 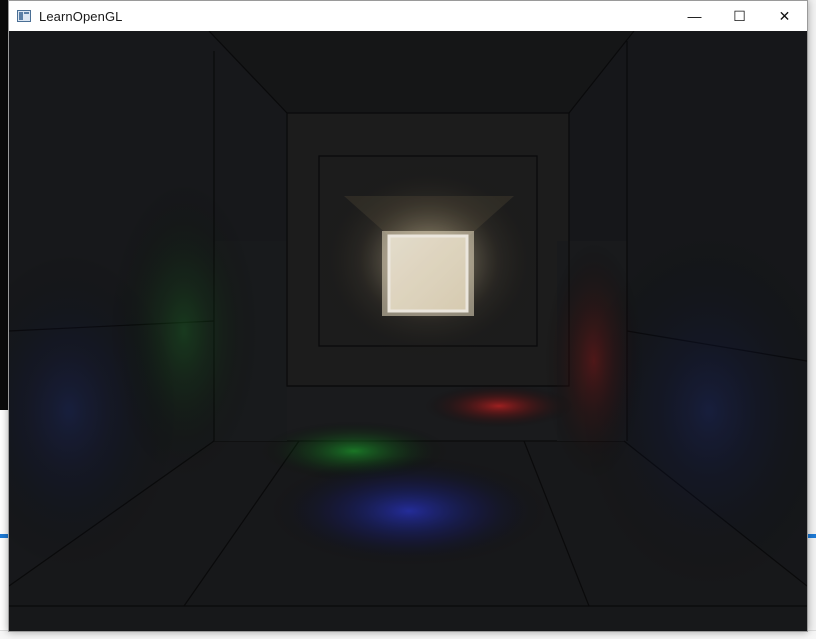 I want to click on window-controls: — ☐ ✕, so click(x=739, y=16).